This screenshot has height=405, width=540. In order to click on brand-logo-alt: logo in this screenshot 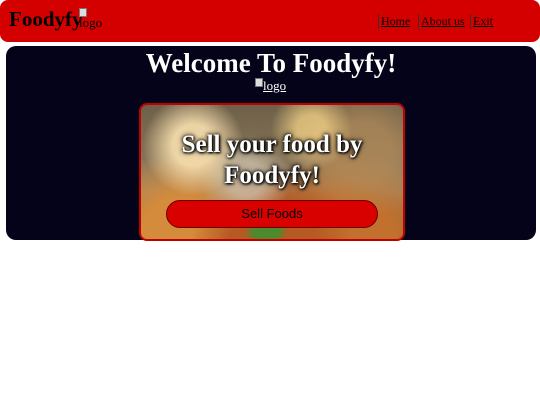, I will do `click(91, 22)`.